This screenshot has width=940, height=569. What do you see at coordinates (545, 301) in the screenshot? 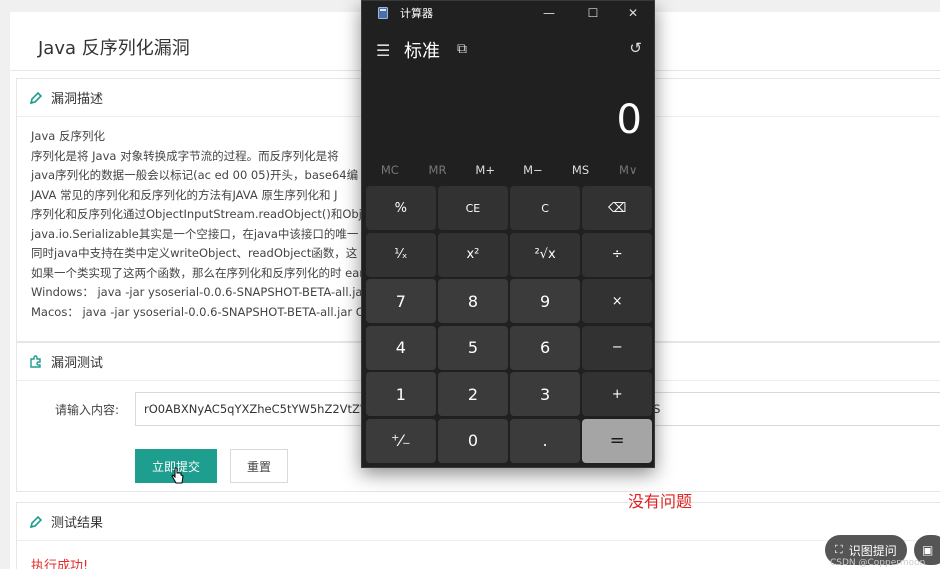
I see `digit-9-key: 9` at bounding box center [545, 301].